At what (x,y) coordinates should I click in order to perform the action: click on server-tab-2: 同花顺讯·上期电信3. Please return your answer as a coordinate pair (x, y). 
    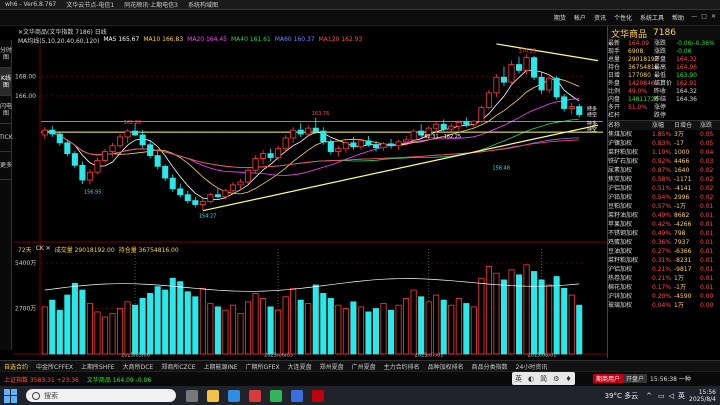
    Looking at the image, I should click on (151, 4).